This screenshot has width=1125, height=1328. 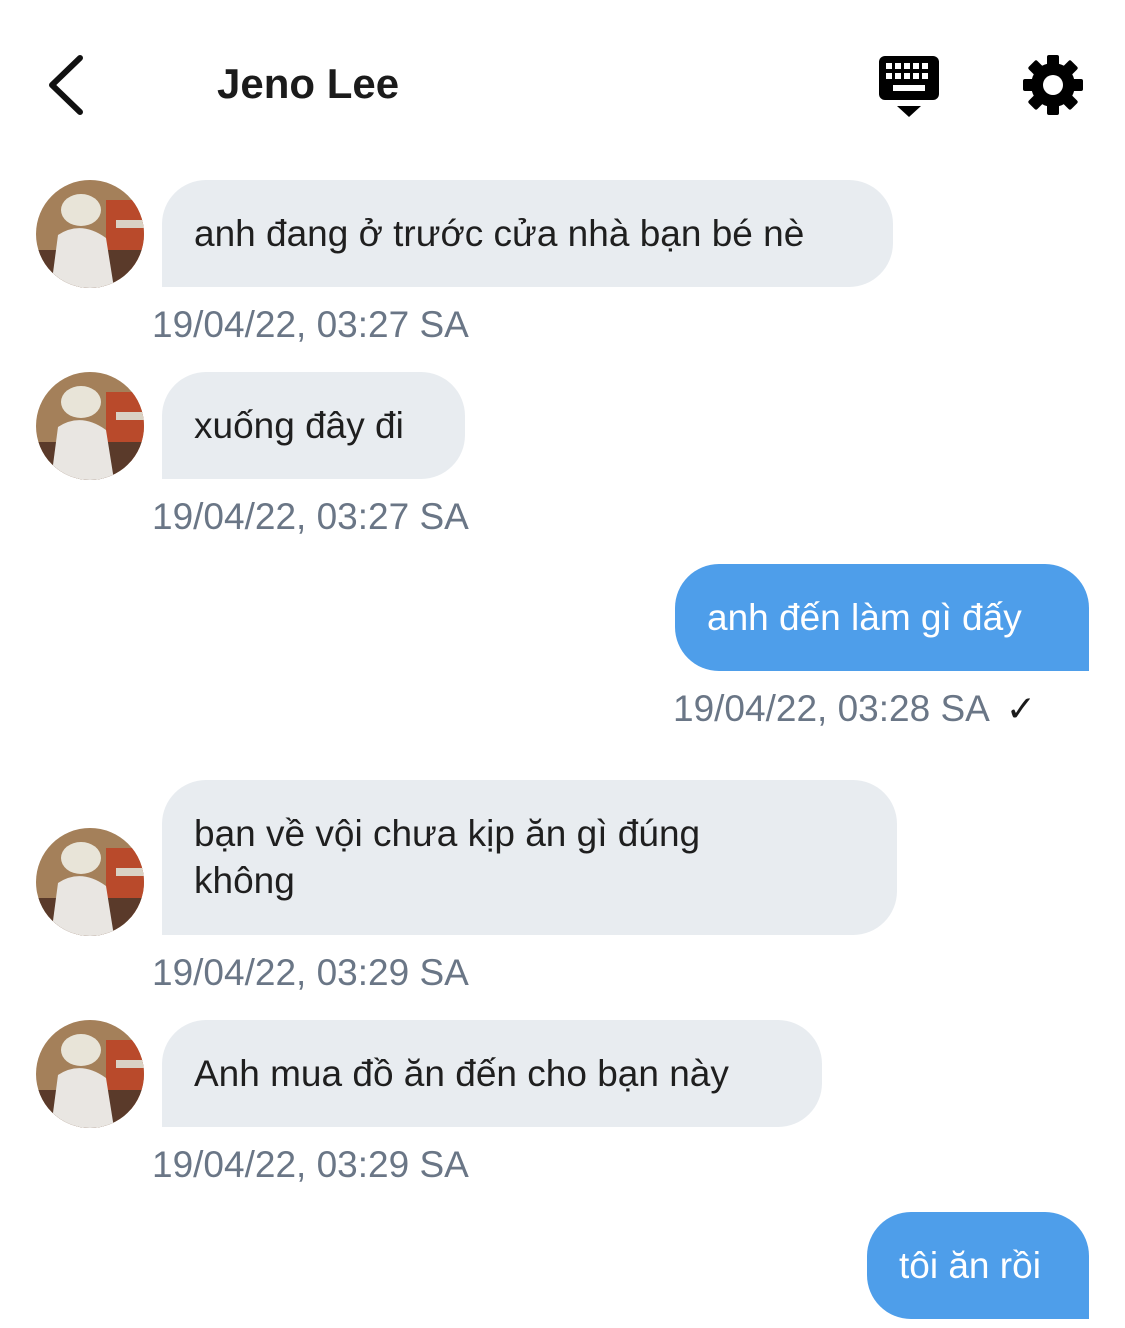 I want to click on message-timestamp-row: 19/04/22, 03:28 SA ✓, so click(x=854, y=709).